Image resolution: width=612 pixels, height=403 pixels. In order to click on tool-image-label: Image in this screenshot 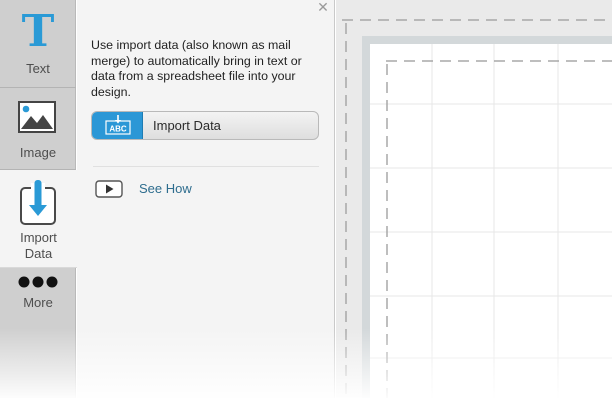, I will do `click(38, 152)`.